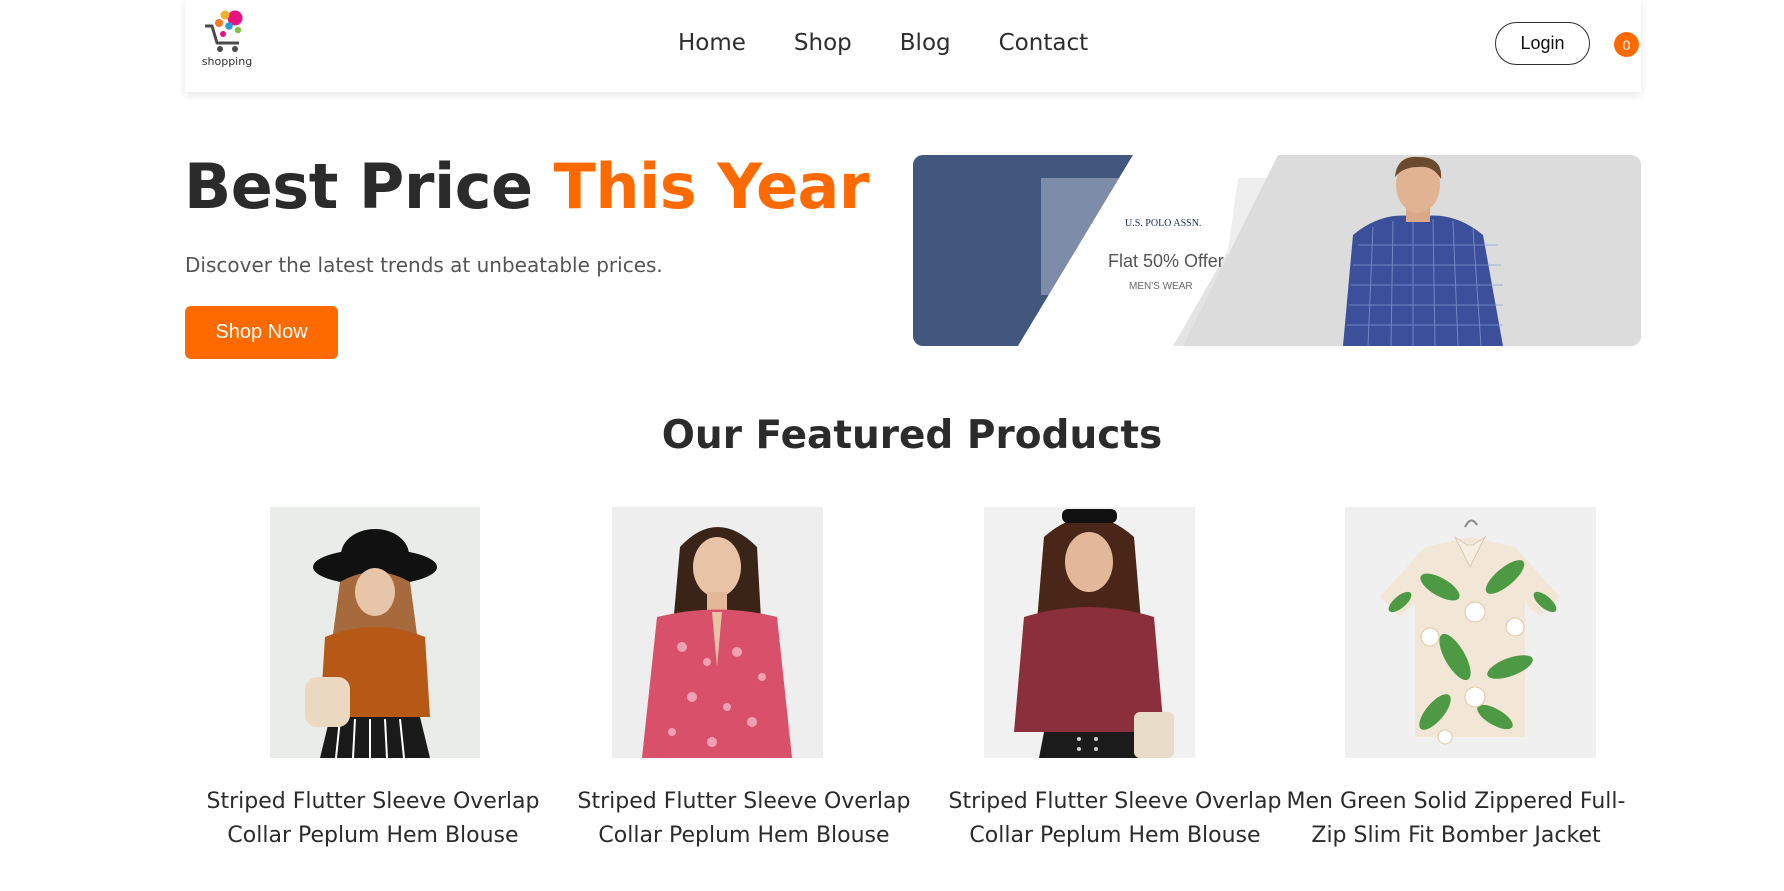 Image resolution: width=1784 pixels, height=891 pixels. I want to click on hero-title: Best Price This Year, so click(526, 186).